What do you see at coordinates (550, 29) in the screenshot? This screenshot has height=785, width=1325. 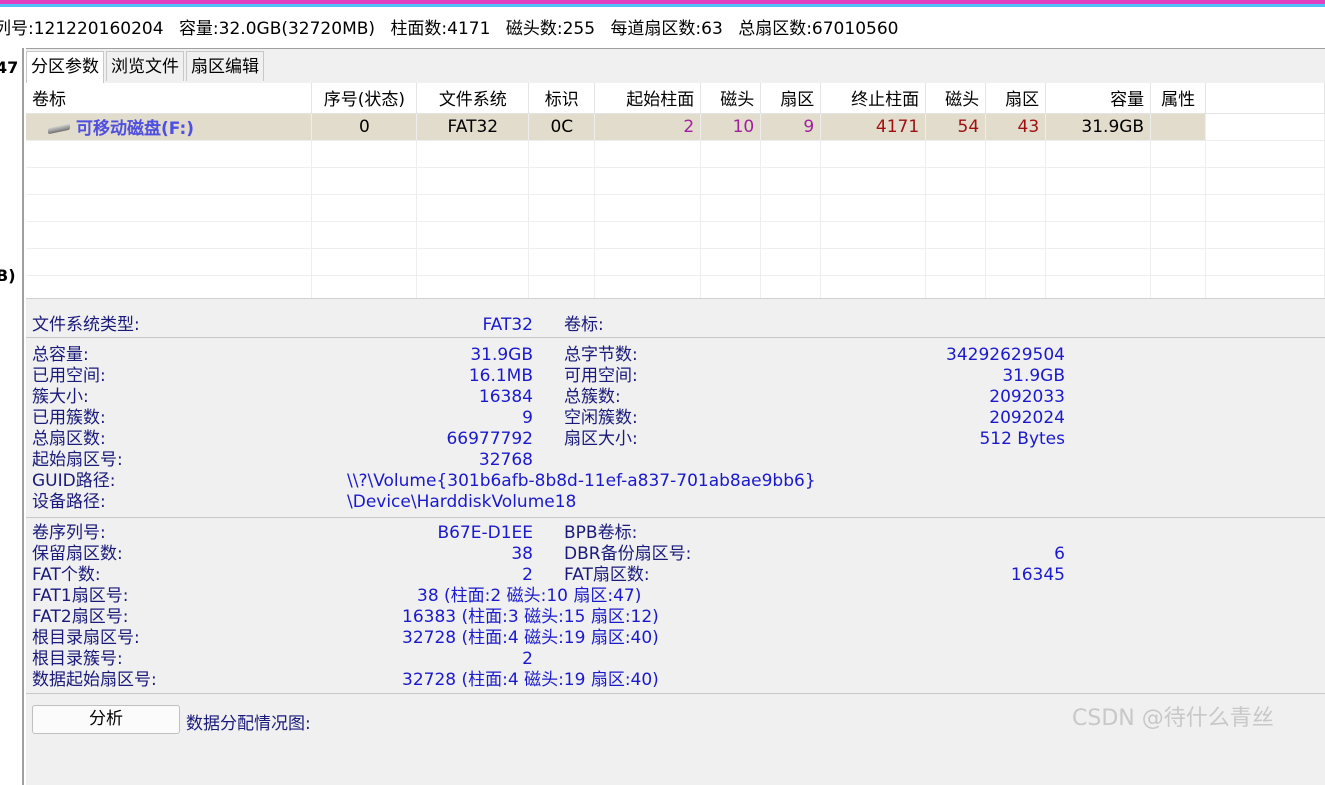 I see `disk-heads: 磁头数:255` at bounding box center [550, 29].